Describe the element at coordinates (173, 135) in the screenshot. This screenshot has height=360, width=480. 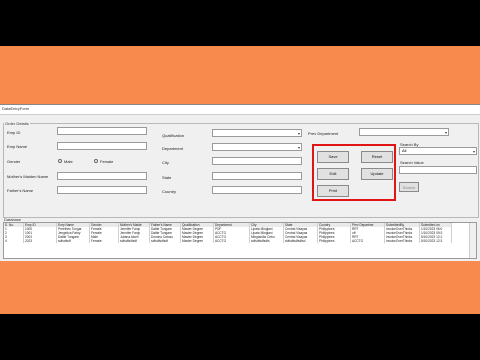
I see `qualification-label: Qualification` at that location.